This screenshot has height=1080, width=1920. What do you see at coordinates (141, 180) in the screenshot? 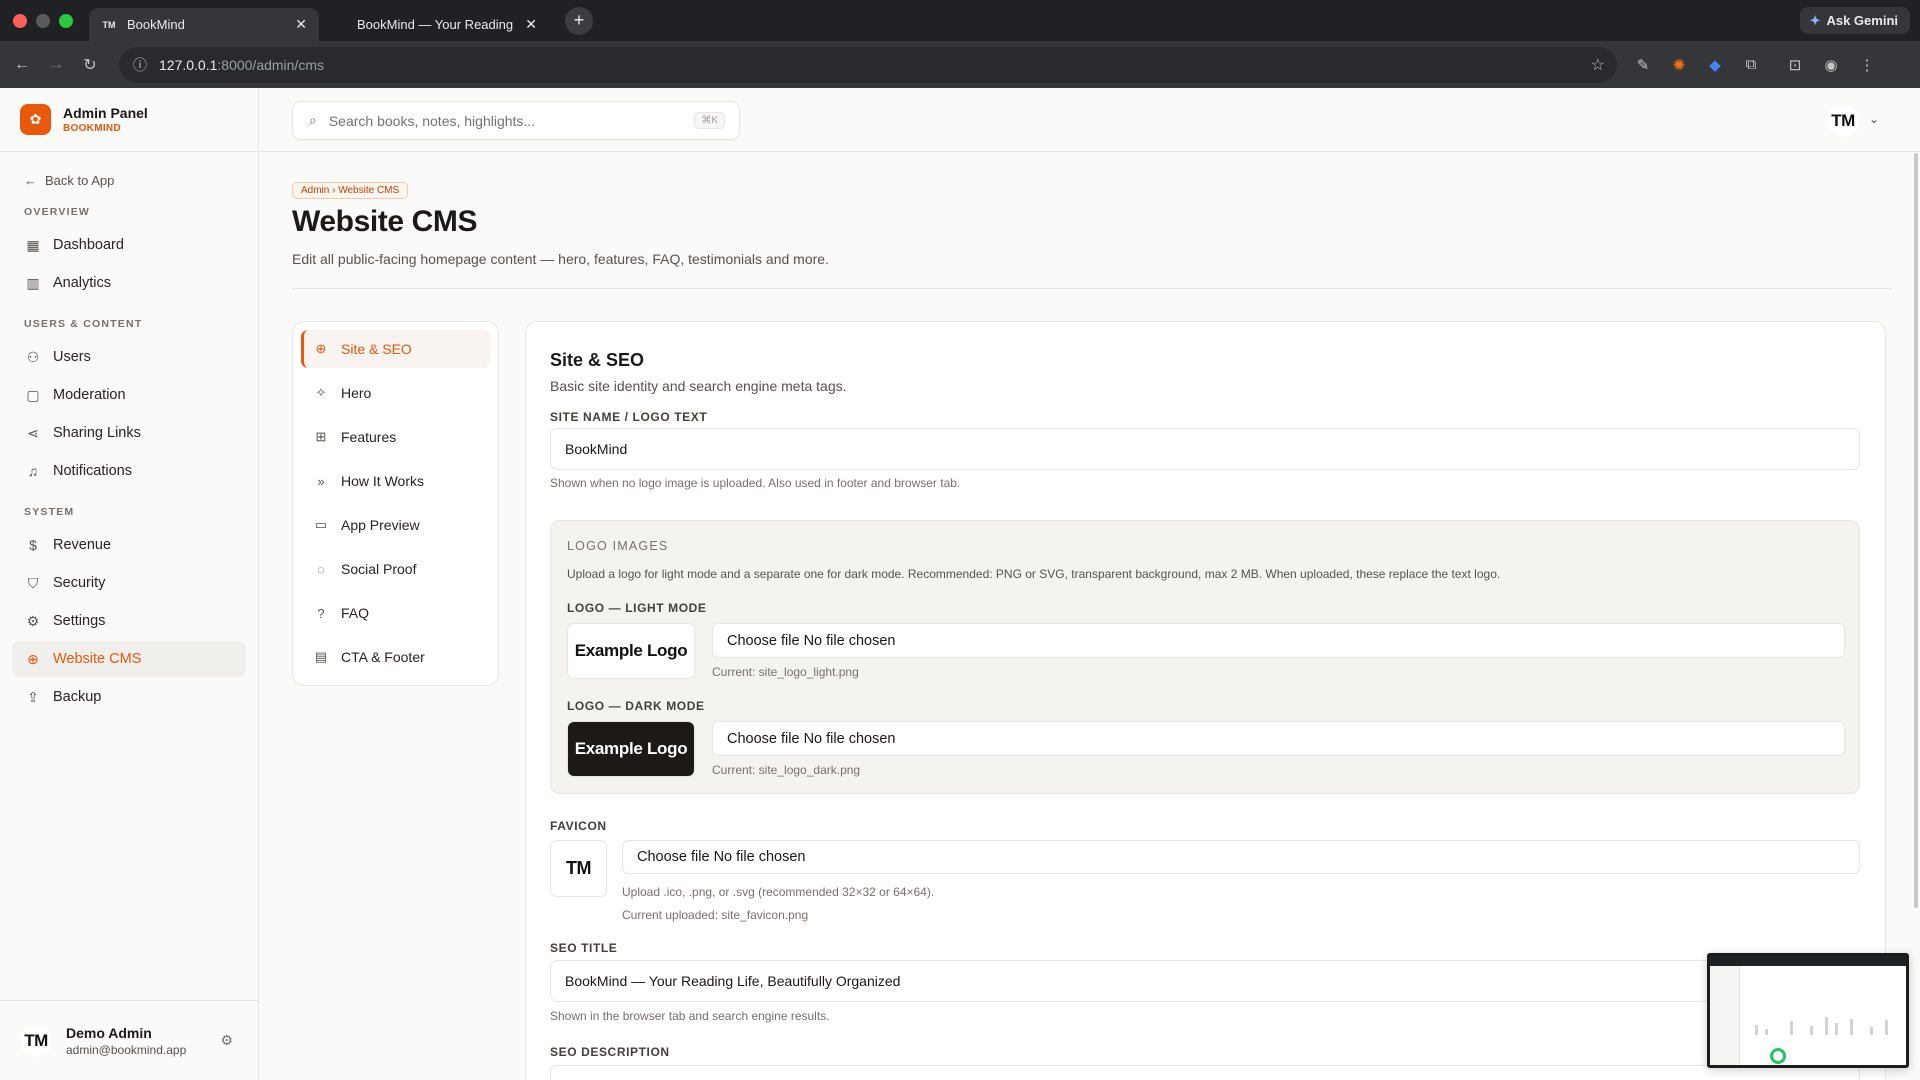
I see `back-to-app-link: ← Back to App` at bounding box center [141, 180].